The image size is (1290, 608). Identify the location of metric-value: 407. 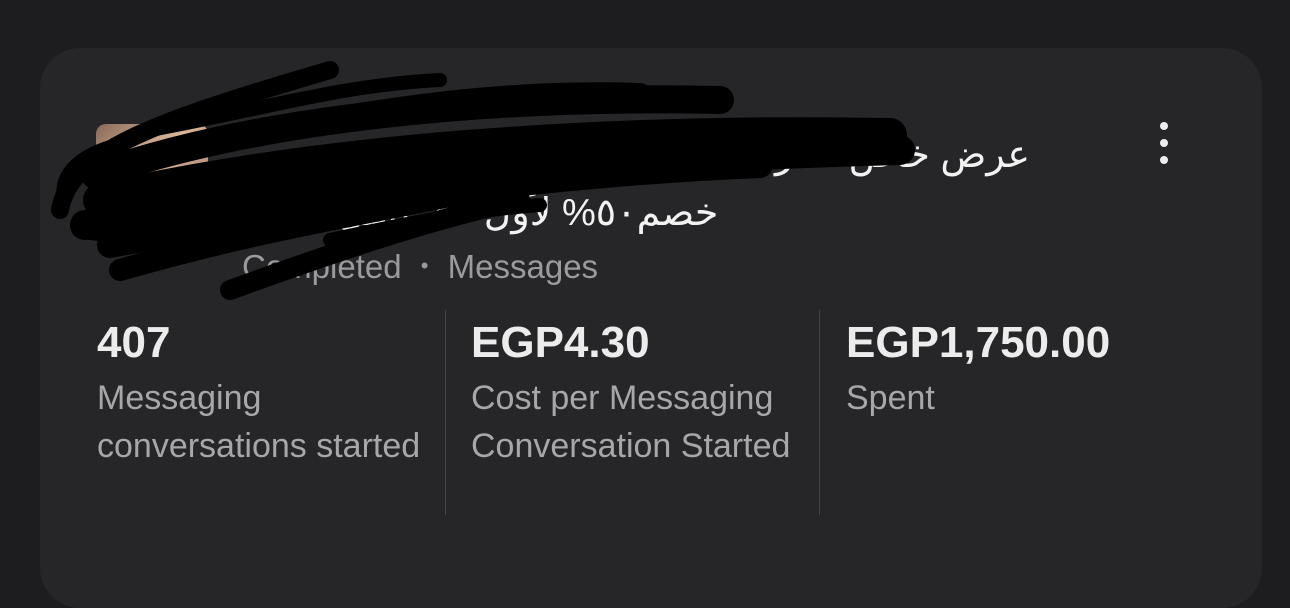
(134, 342).